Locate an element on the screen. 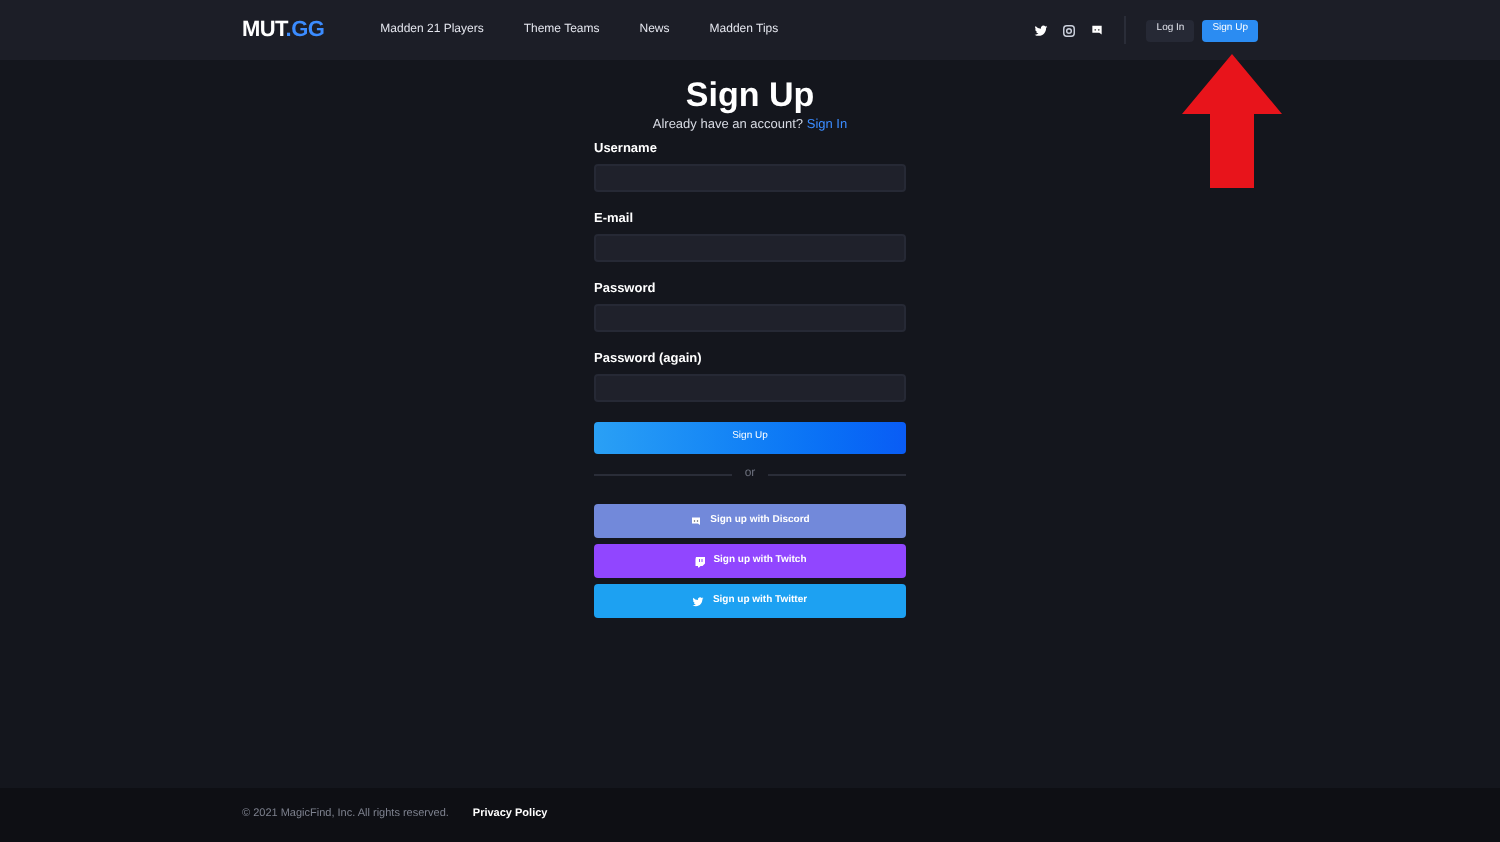 The height and width of the screenshot is (842, 1500). logo: MUT.GG is located at coordinates (283, 30).